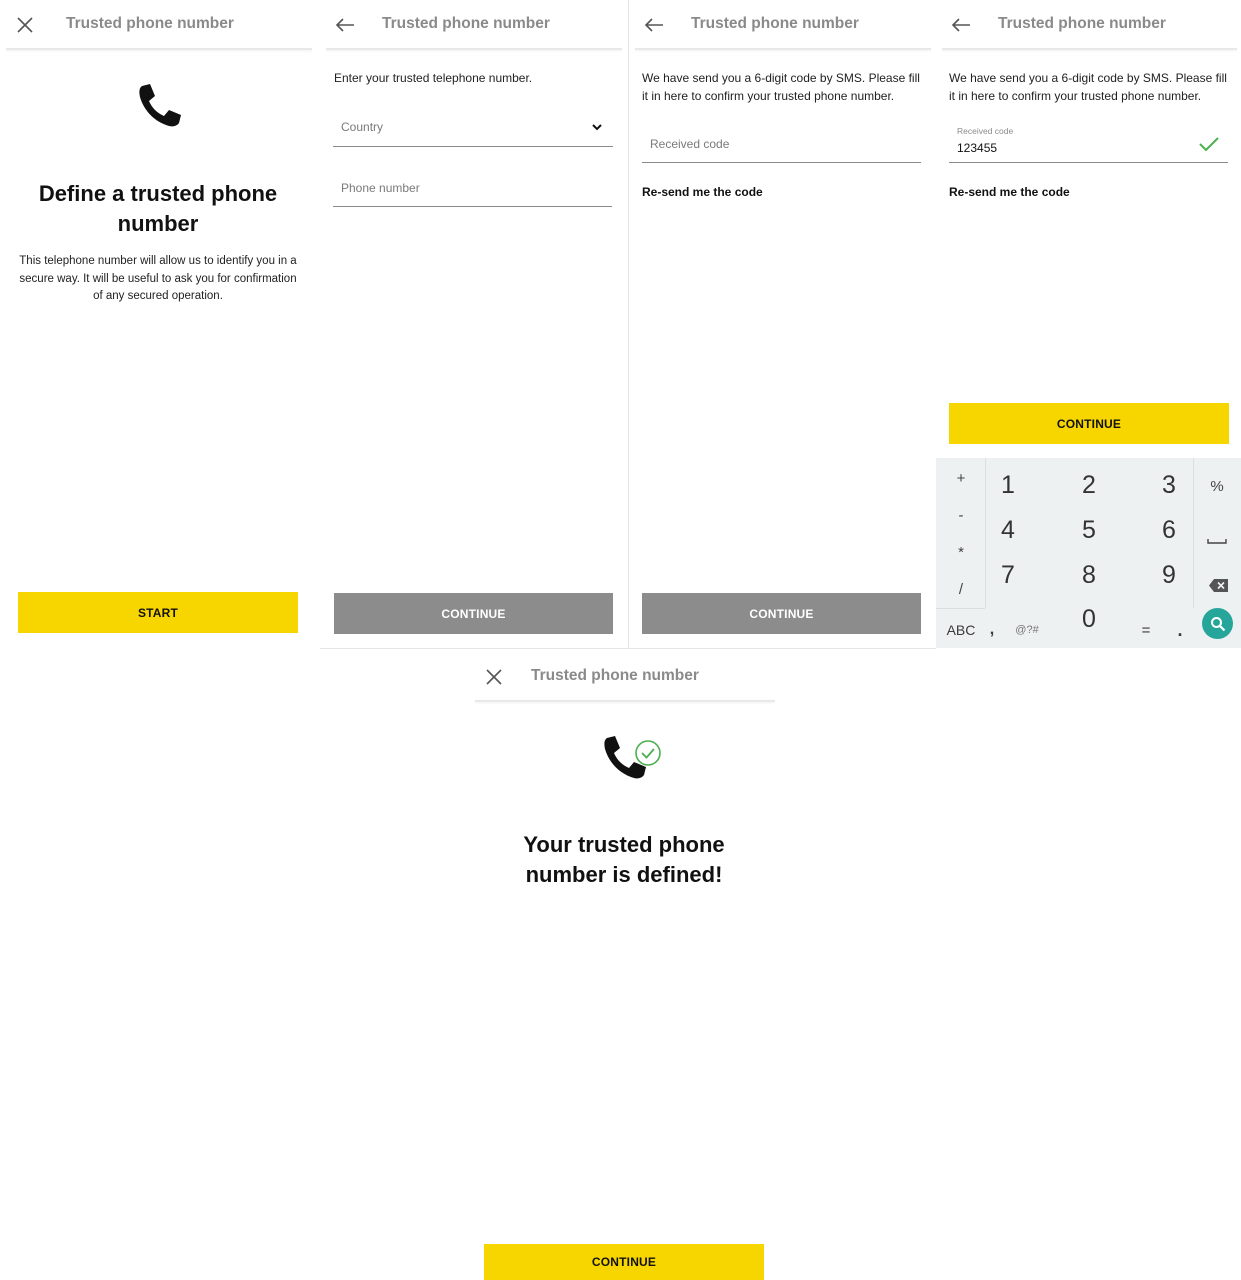 The image size is (1241, 1280). Describe the element at coordinates (433, 78) in the screenshot. I see `instruction-text: Enter your trusted telephone number.` at that location.